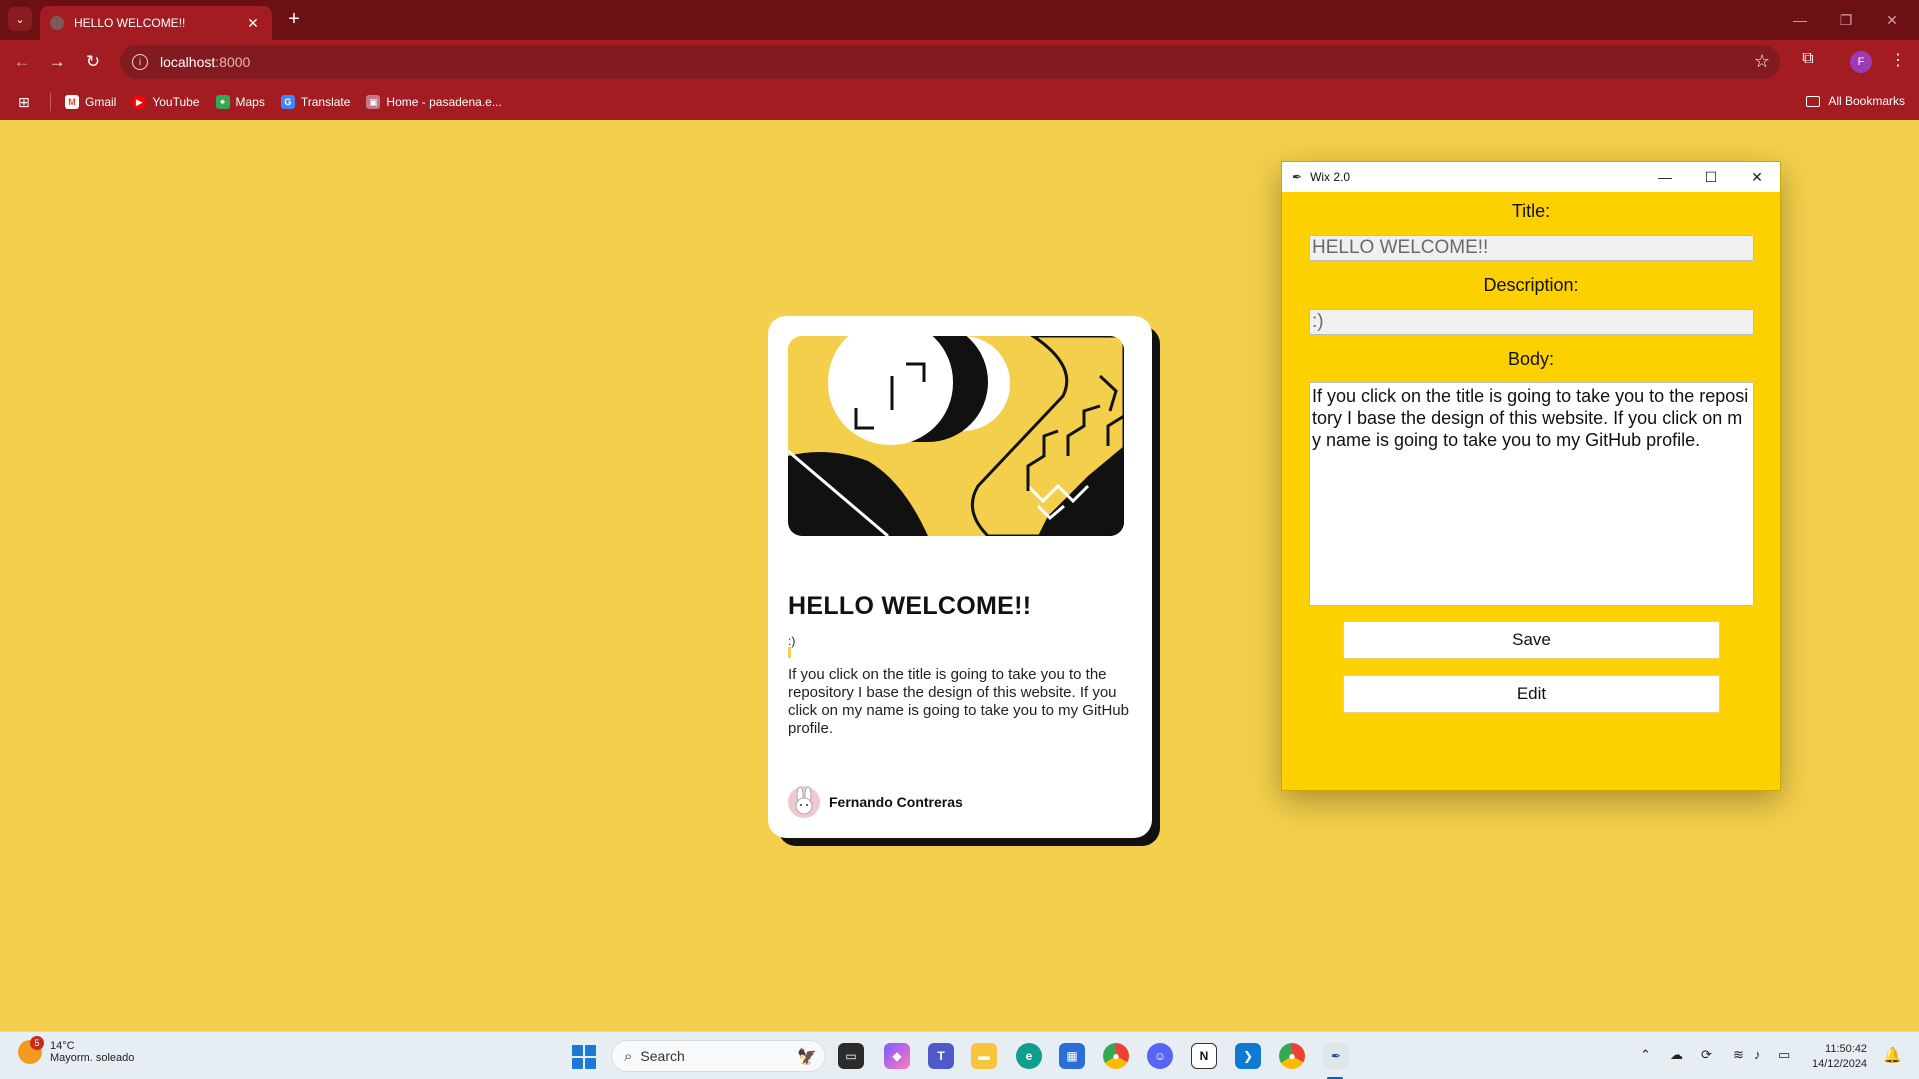 This screenshot has height=1079, width=1919. Describe the element at coordinates (93, 62) in the screenshot. I see `reload-icon: ↻` at that location.